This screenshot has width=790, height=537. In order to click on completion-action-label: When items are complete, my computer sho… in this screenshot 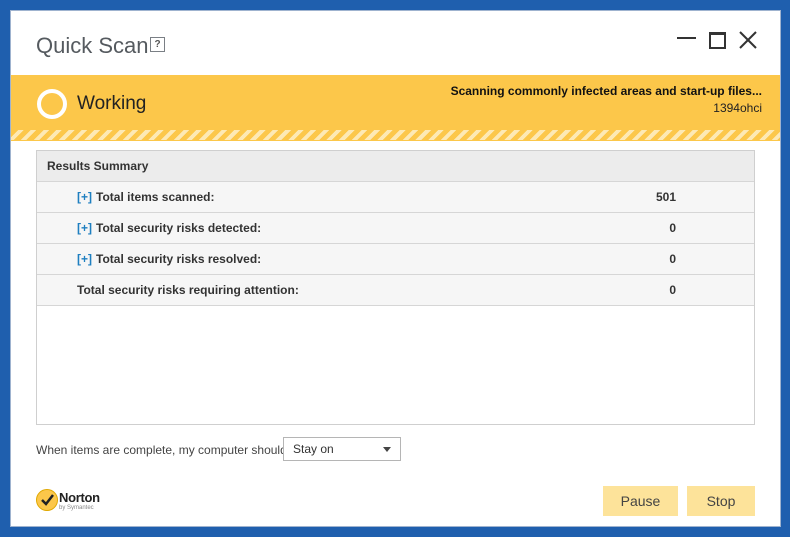, I will do `click(161, 450)`.